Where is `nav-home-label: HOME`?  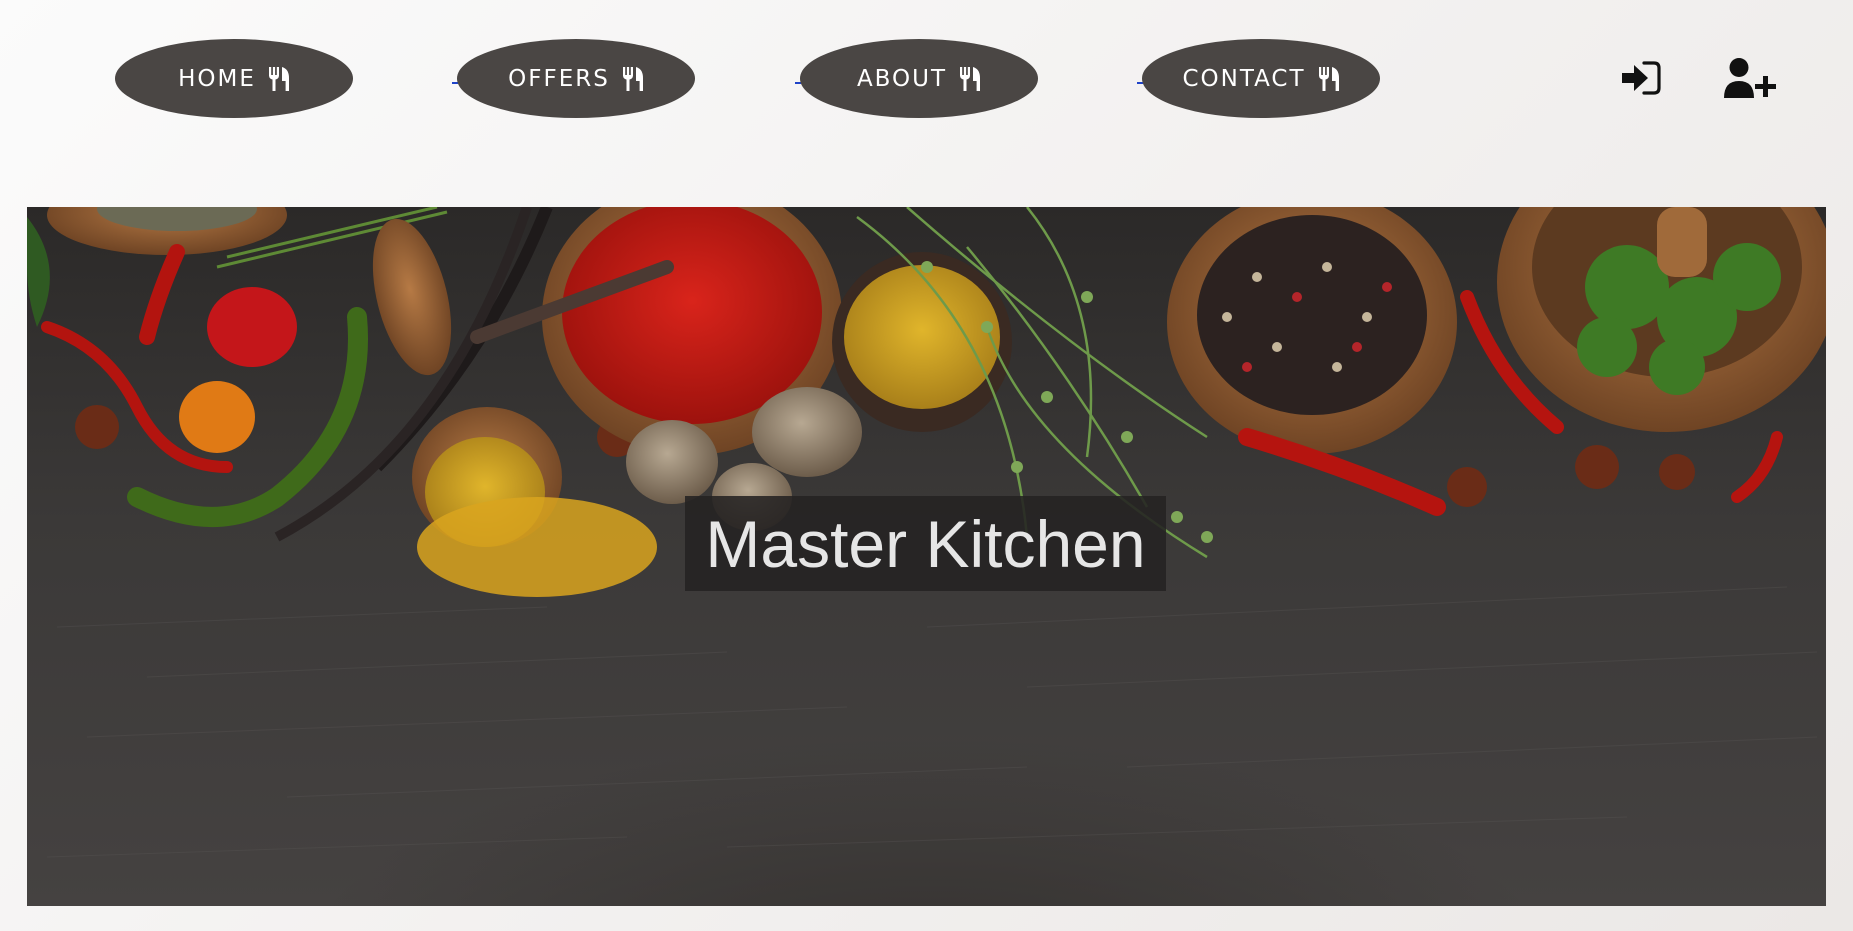
nav-home-label: HOME is located at coordinates (217, 78).